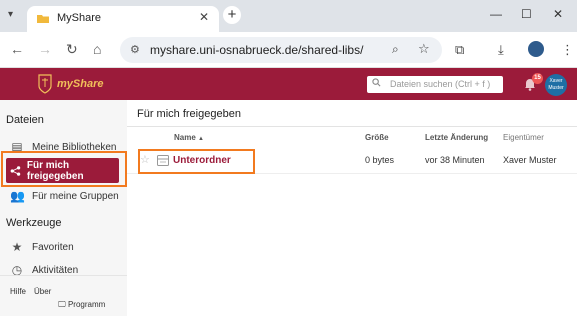 Image resolution: width=577 pixels, height=316 pixels. I want to click on sidebar-item-favorites: ★ Favoriten, so click(42, 247).